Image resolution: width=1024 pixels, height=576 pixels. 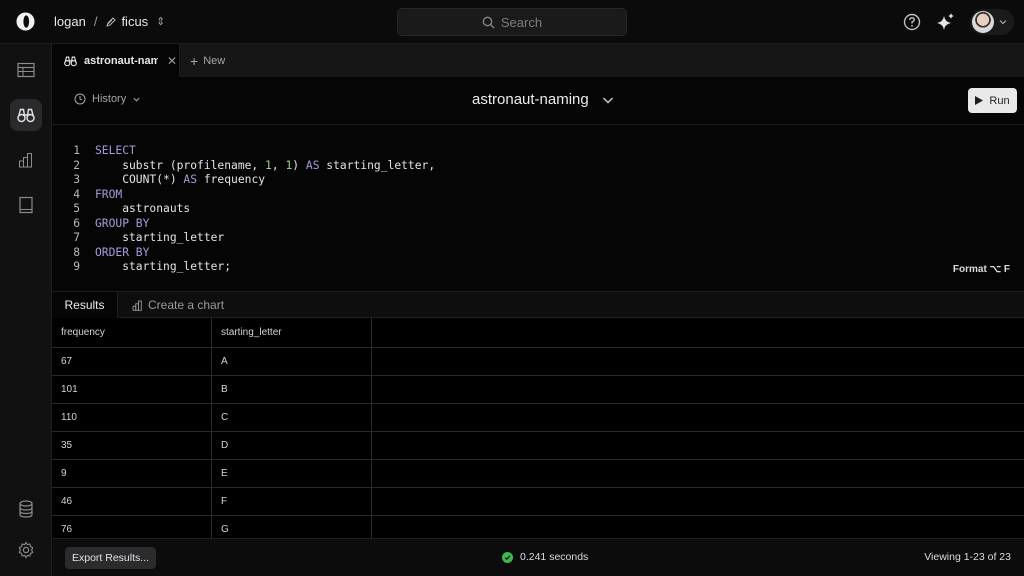 I want to click on cell-frequency: 101, so click(x=132, y=389).